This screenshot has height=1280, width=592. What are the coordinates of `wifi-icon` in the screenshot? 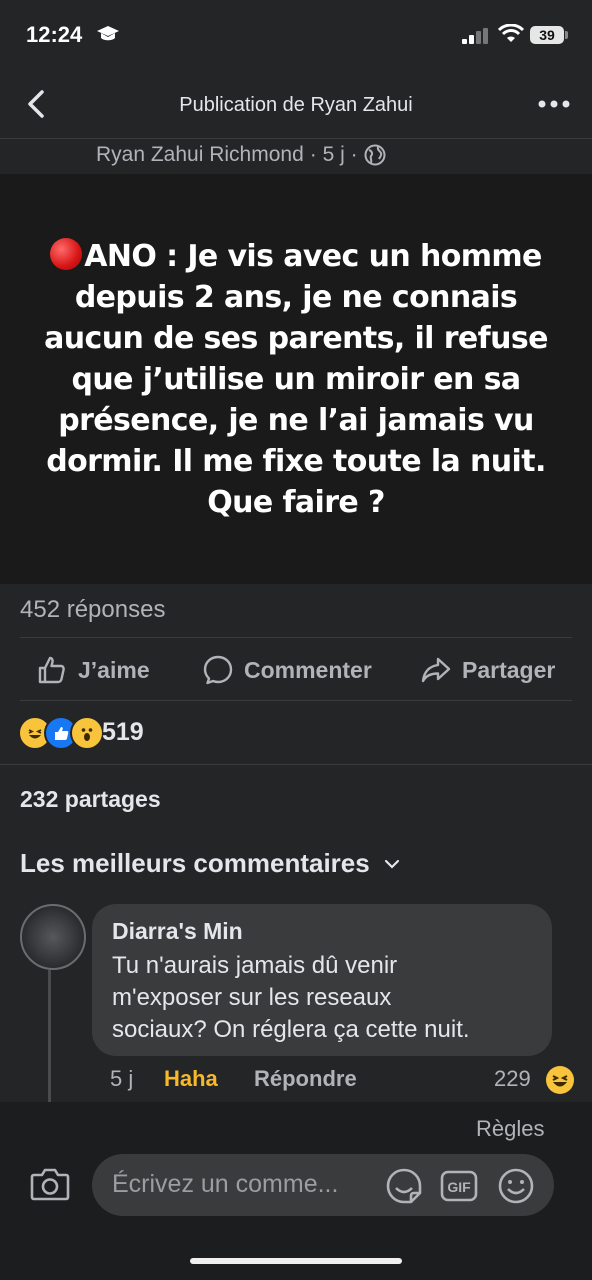 It's located at (511, 33).